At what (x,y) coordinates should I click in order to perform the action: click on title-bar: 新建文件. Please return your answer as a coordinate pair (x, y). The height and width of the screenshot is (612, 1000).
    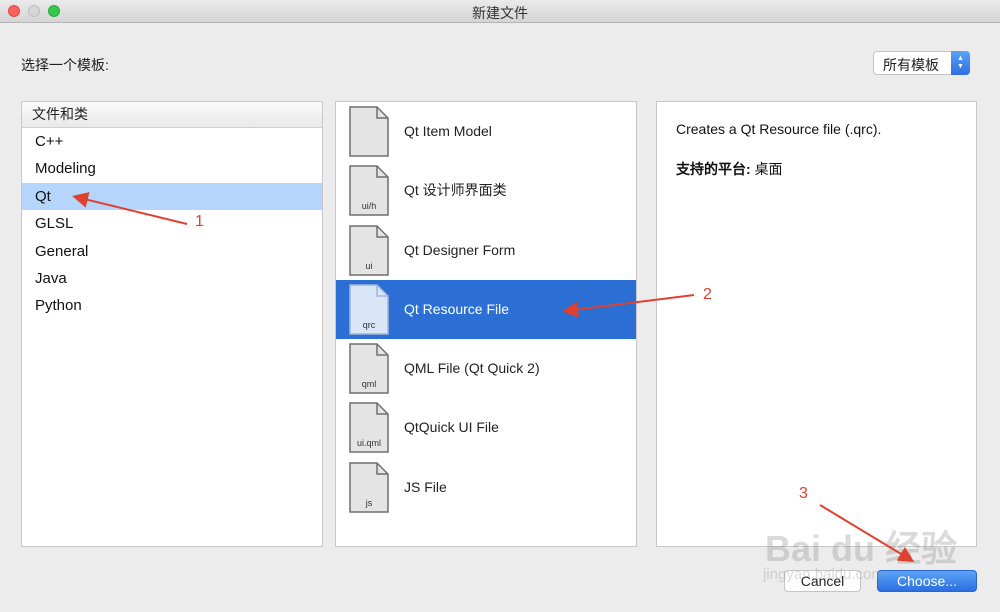
    Looking at the image, I should click on (500, 11).